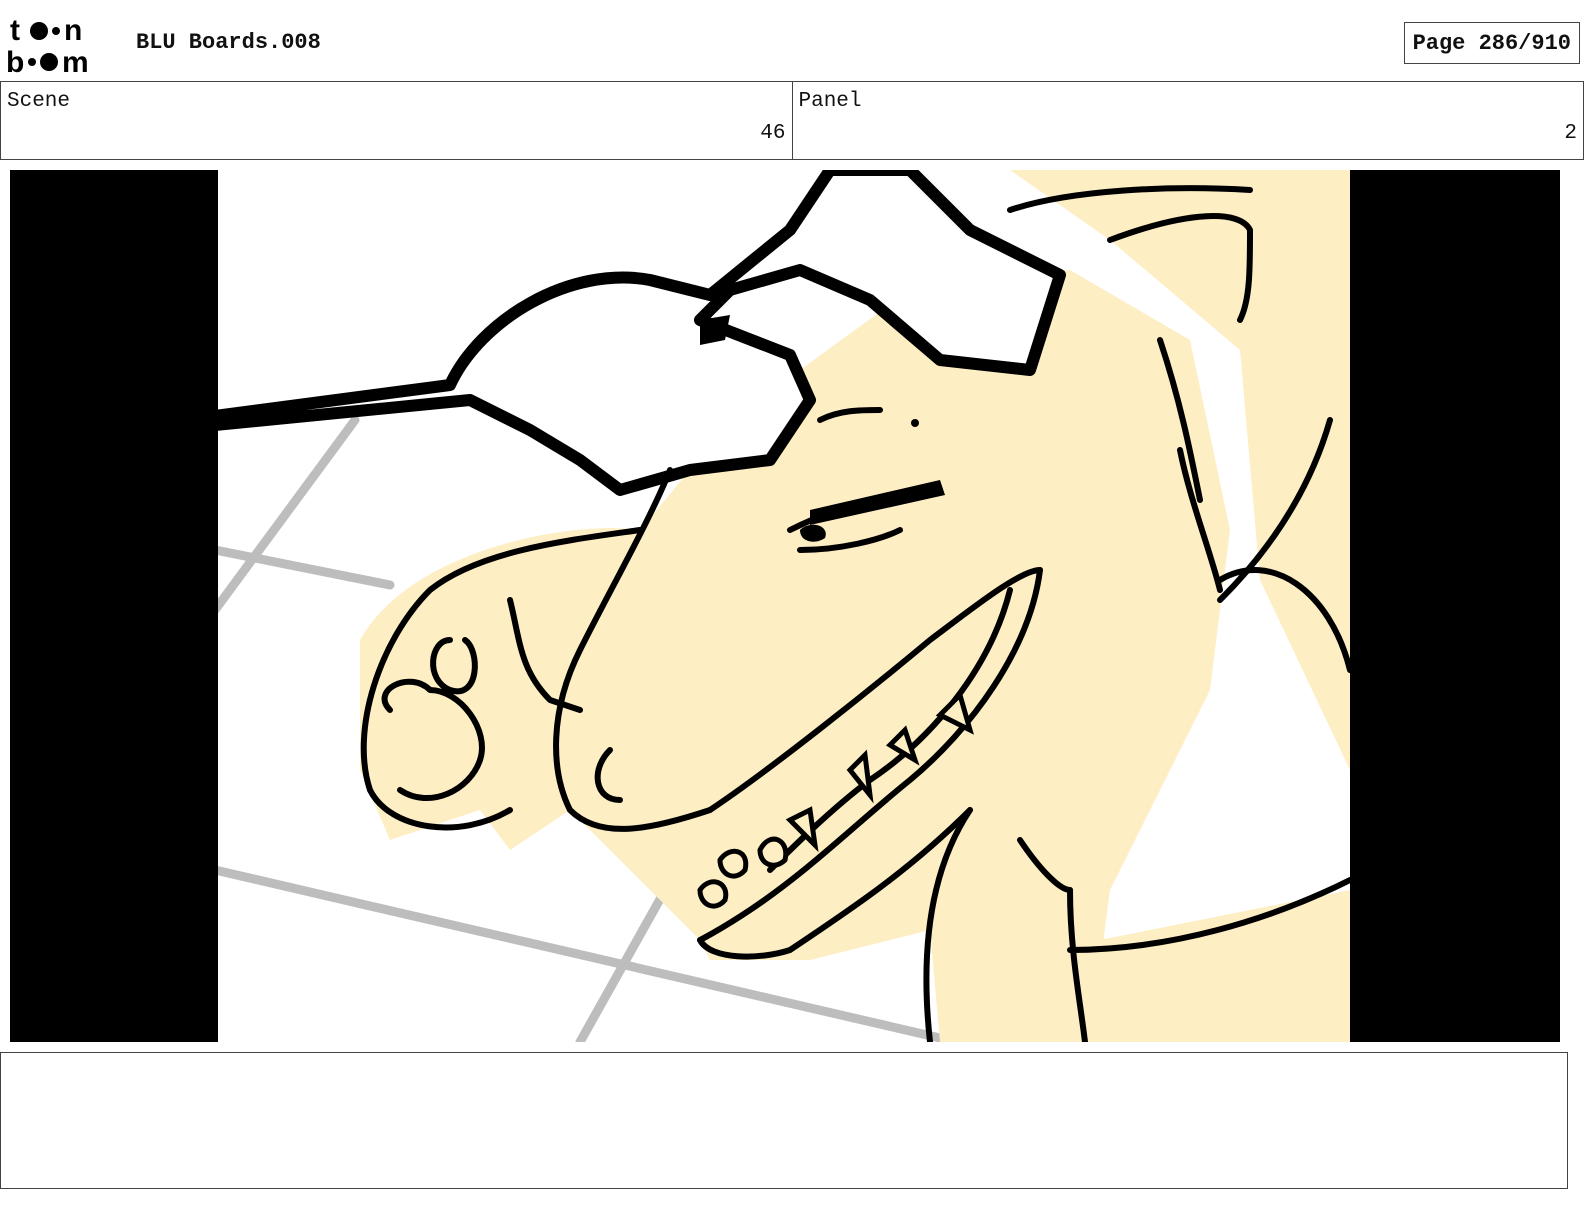 Image resolution: width=1584 pixels, height=1224 pixels. Describe the element at coordinates (15, 61) in the screenshot. I see `svg-text: b` at that location.